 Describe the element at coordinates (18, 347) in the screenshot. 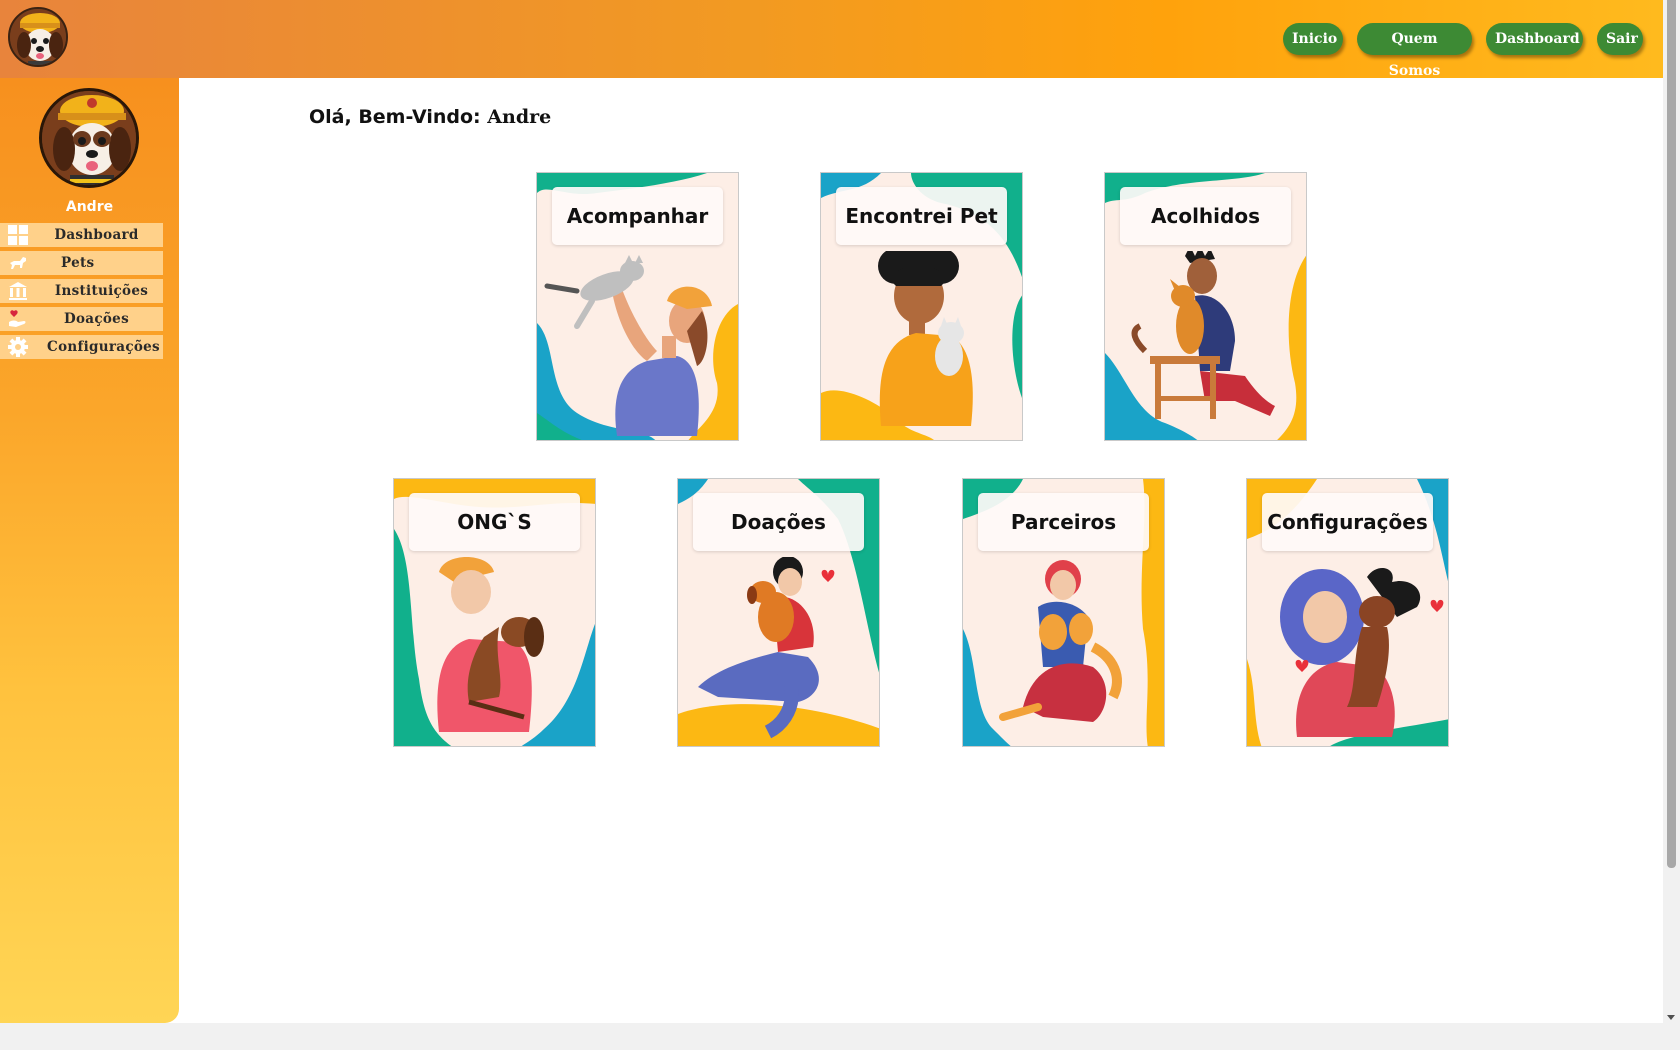

I see `gear-icon` at that location.